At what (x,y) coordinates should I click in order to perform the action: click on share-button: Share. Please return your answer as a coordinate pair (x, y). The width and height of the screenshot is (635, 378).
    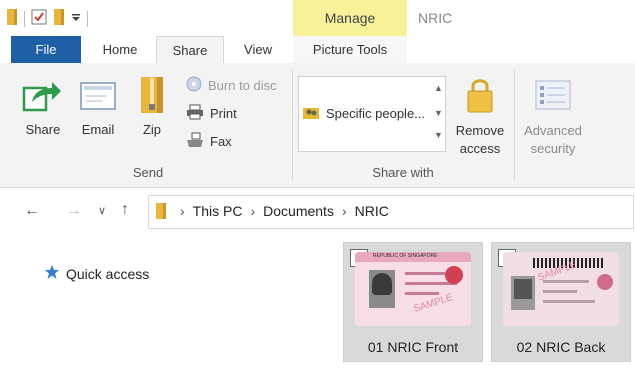
    Looking at the image, I should click on (43, 129).